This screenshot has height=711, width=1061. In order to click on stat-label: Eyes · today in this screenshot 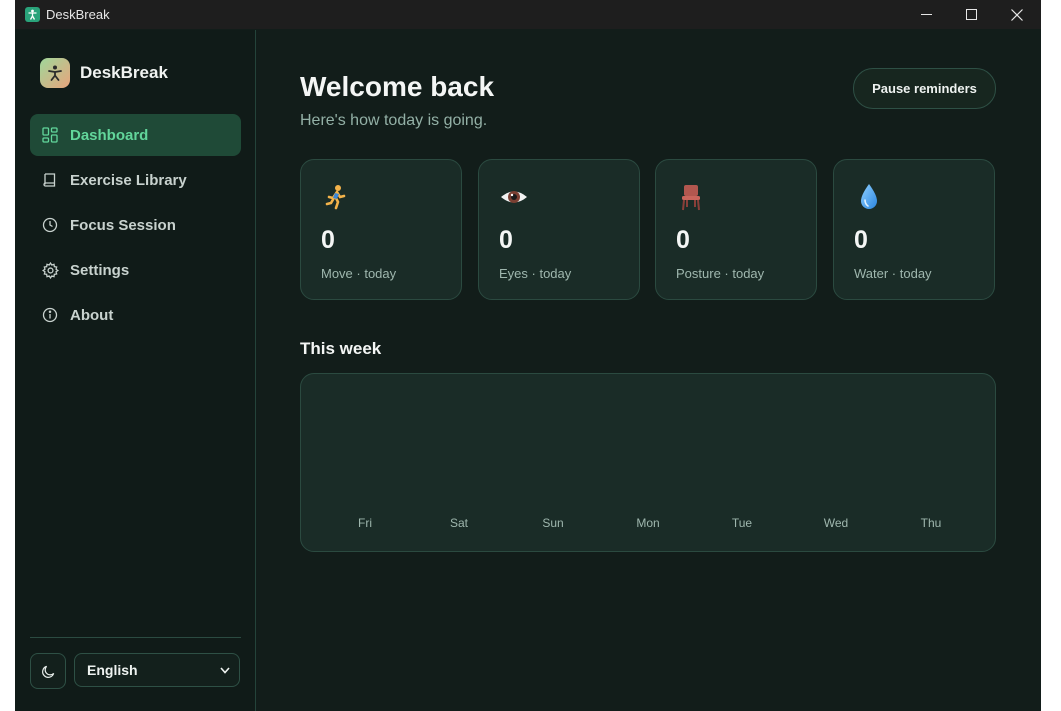, I will do `click(535, 273)`.